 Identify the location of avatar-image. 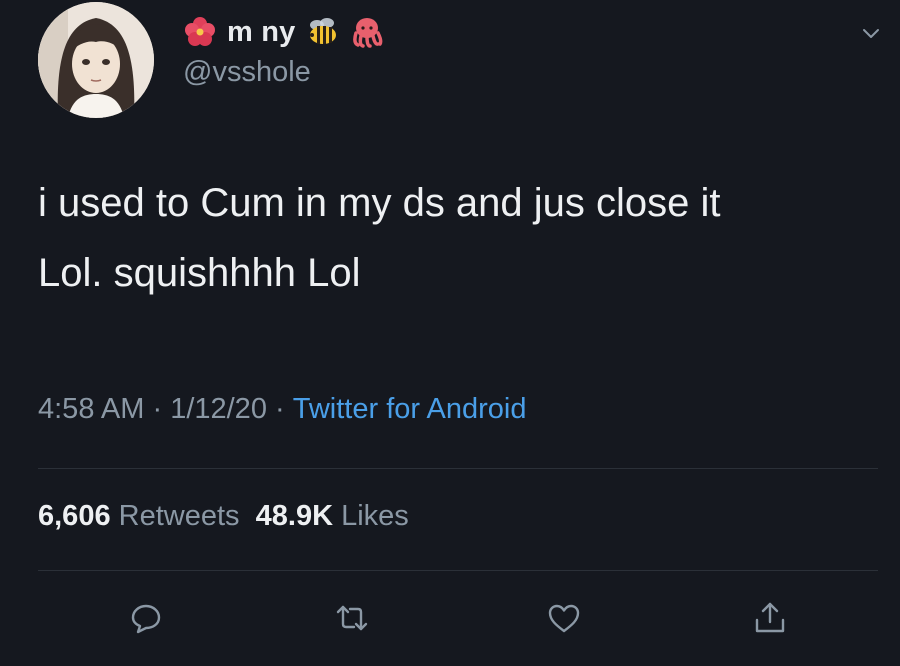
(96, 60).